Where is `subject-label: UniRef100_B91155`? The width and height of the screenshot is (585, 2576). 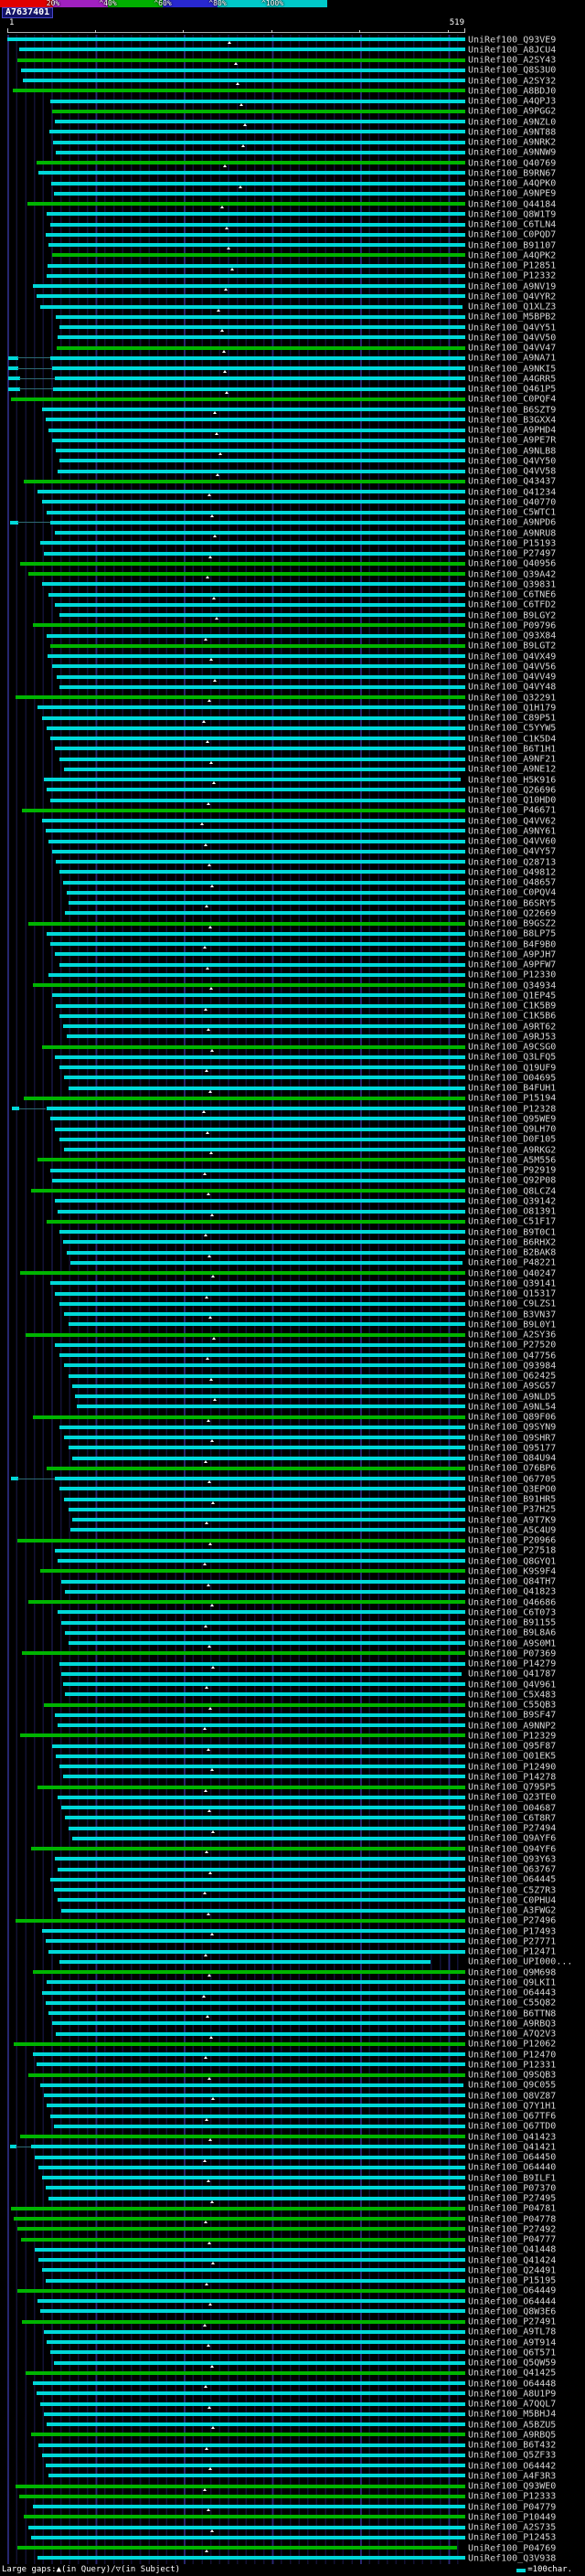 subject-label: UniRef100_B91155 is located at coordinates (512, 1623).